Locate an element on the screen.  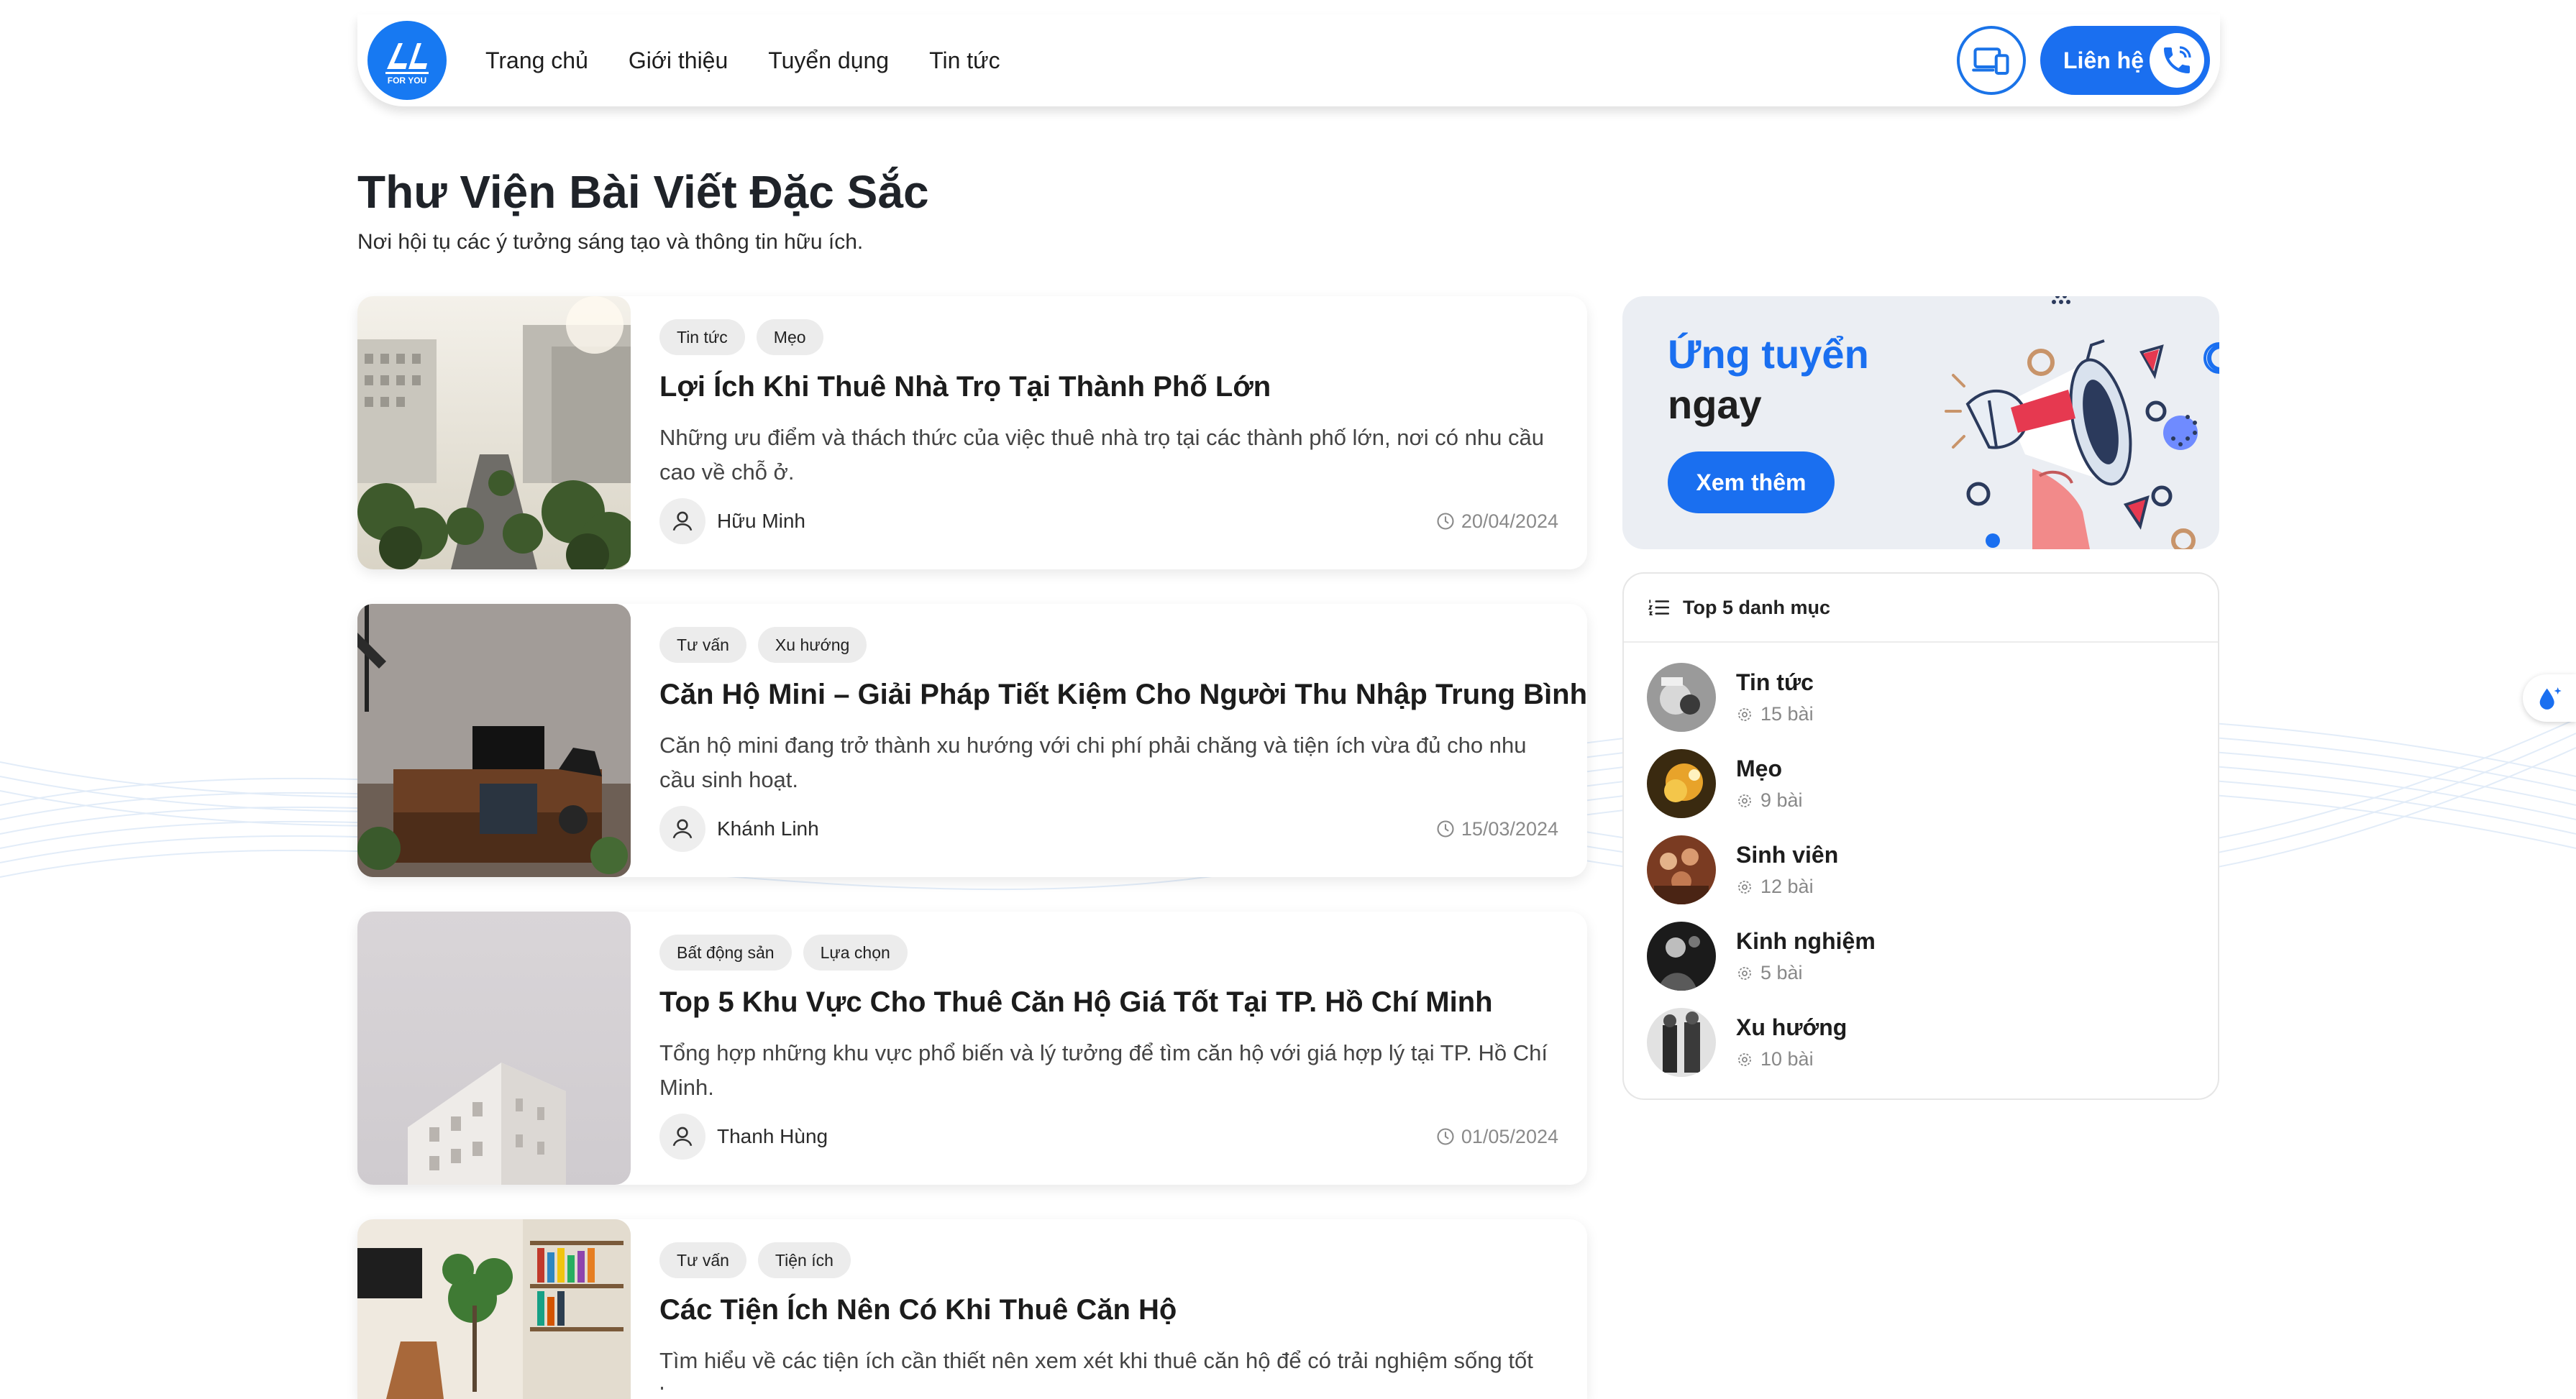
devices-icon is located at coordinates (1990, 61).